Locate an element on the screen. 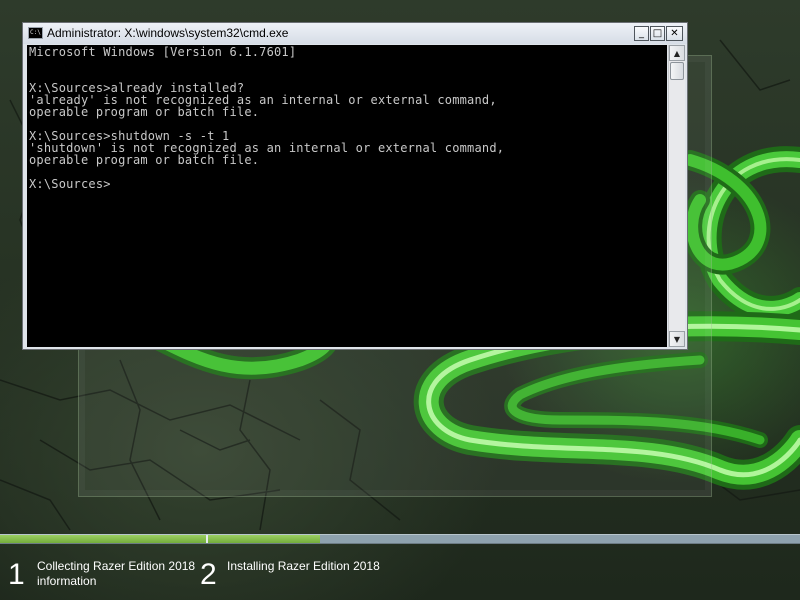  progress-step1-fill is located at coordinates (103, 539).